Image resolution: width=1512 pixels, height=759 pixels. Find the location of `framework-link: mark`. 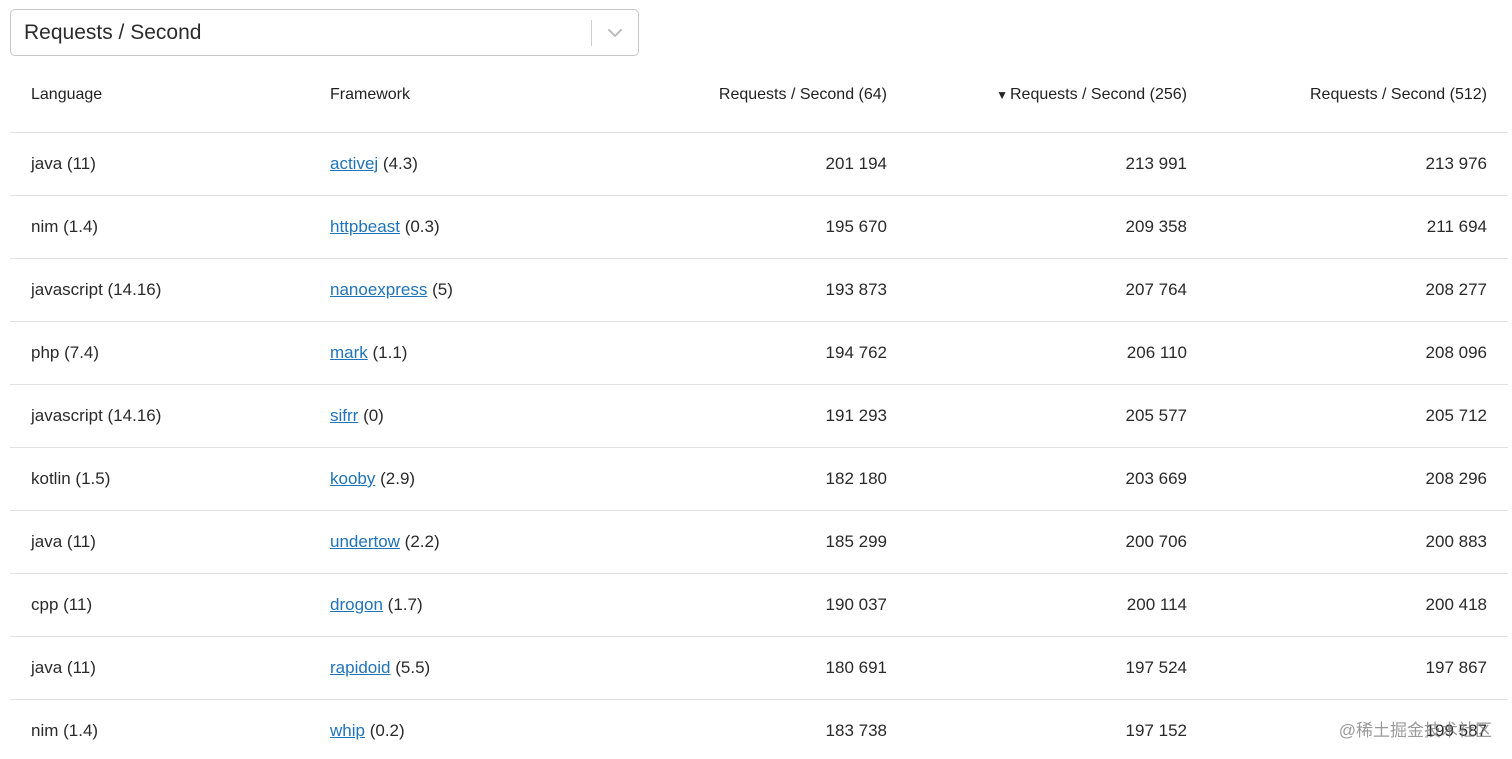

framework-link: mark is located at coordinates (349, 352).